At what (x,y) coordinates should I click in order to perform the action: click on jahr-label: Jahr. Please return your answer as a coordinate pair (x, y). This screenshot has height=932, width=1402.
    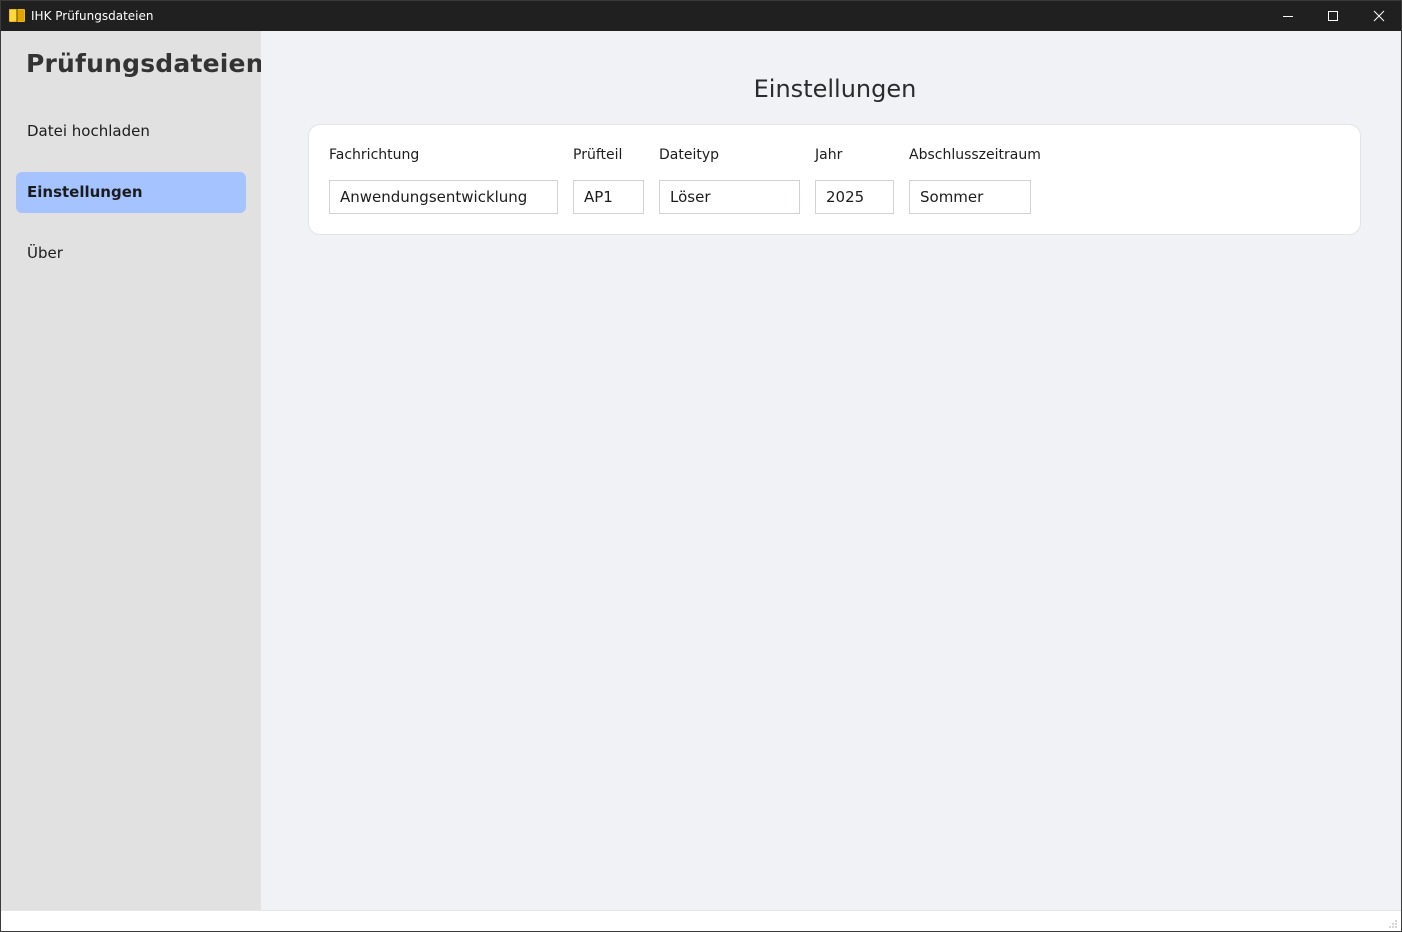
    Looking at the image, I should click on (829, 155).